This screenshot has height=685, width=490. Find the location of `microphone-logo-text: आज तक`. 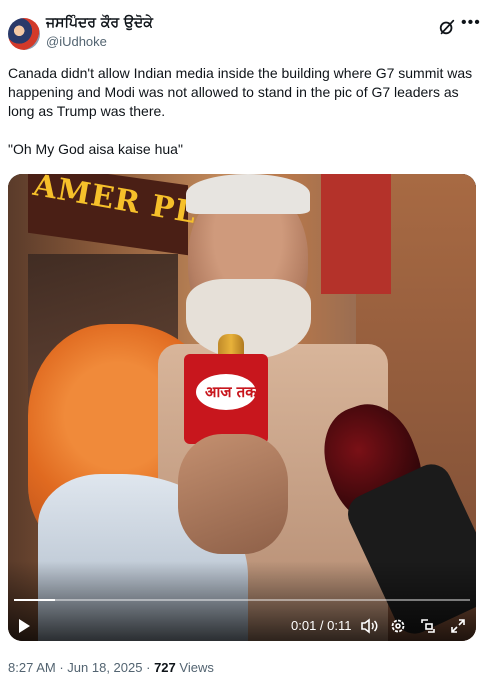

microphone-logo-text: आज तक is located at coordinates (231, 392).